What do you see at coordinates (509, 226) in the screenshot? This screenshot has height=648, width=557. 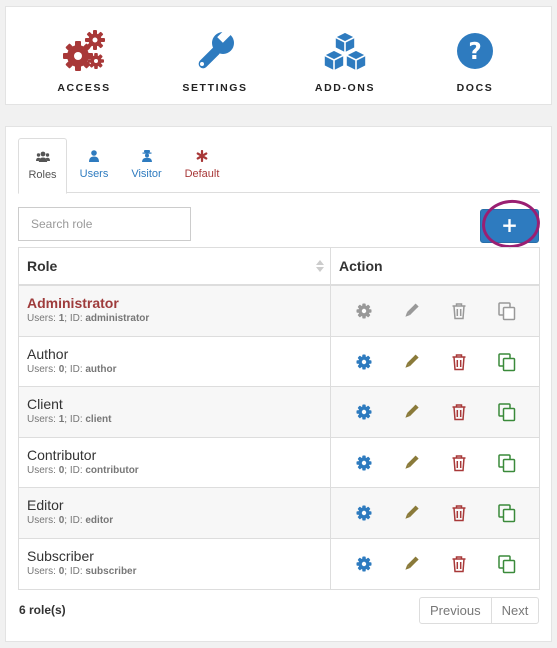 I see `add-role-button: +` at bounding box center [509, 226].